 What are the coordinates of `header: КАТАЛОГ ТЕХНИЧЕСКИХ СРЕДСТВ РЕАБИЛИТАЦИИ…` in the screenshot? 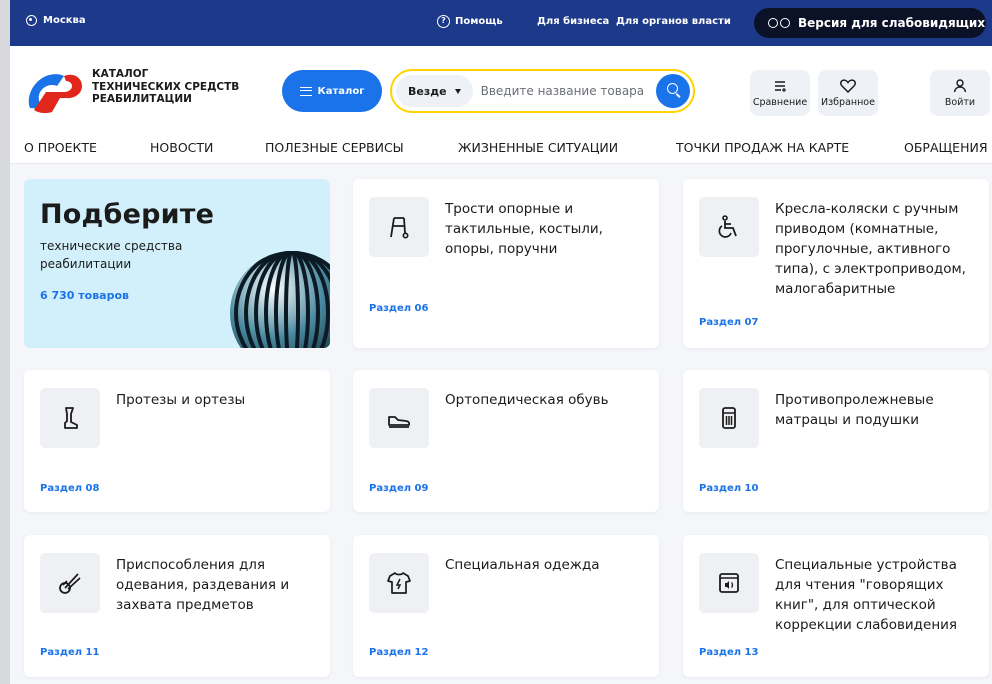 It's located at (501, 89).